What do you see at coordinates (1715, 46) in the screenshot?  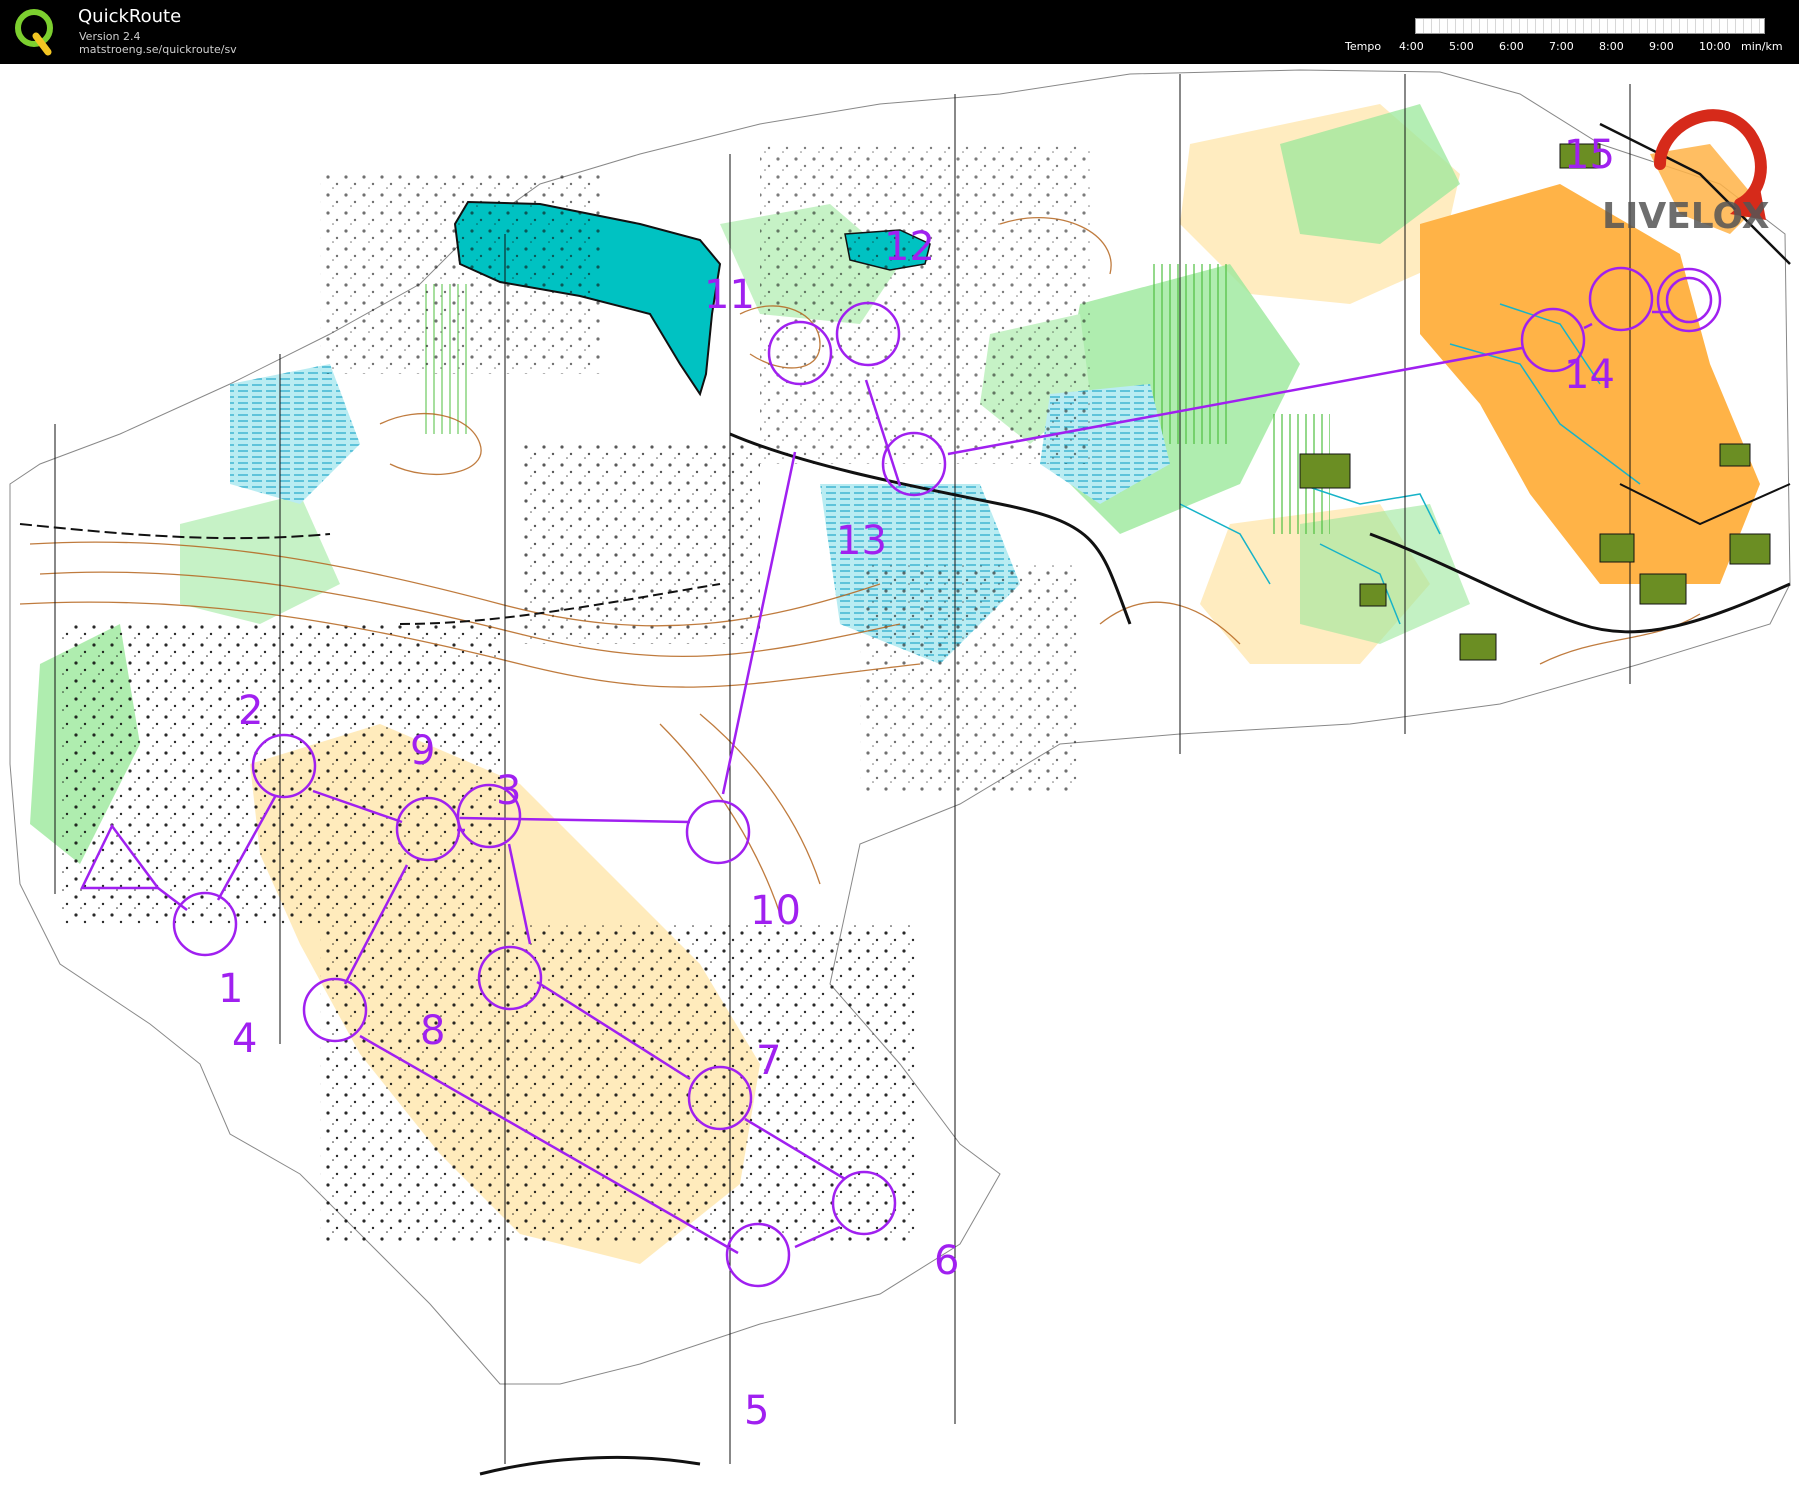 I see `tempo-tick: 10:00` at bounding box center [1715, 46].